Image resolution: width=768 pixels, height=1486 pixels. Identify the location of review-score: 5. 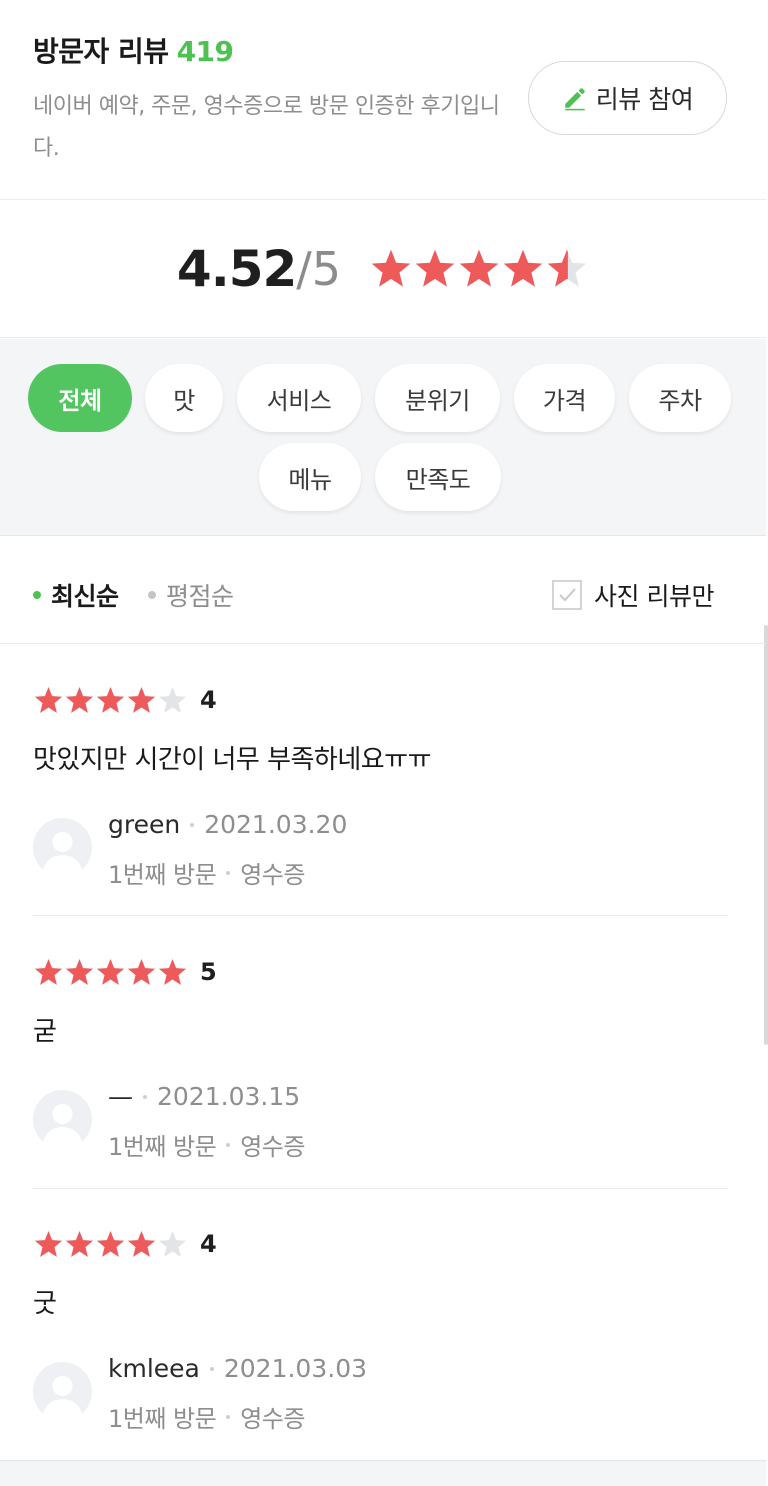
(208, 972).